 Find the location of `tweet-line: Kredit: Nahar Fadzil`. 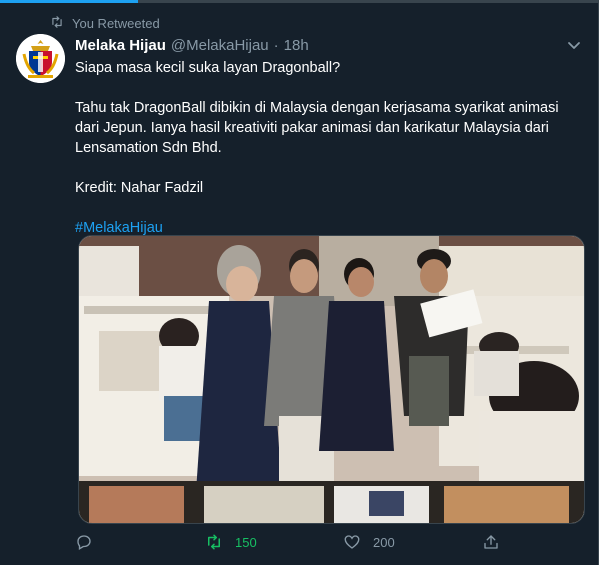

tweet-line: Kredit: Nahar Fadzil is located at coordinates (139, 188).